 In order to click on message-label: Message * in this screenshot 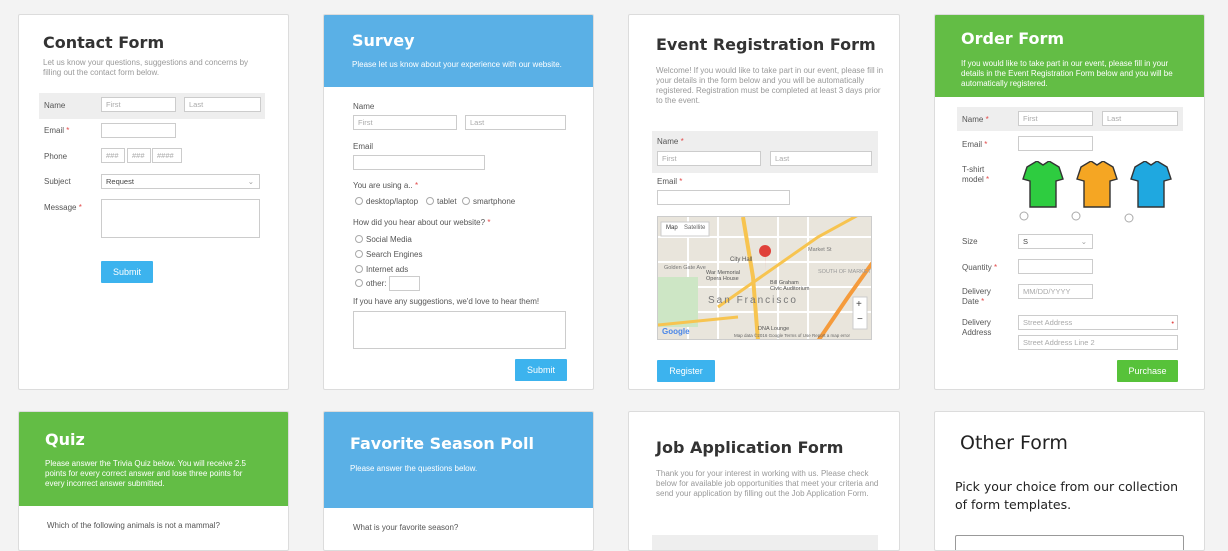, I will do `click(63, 207)`.